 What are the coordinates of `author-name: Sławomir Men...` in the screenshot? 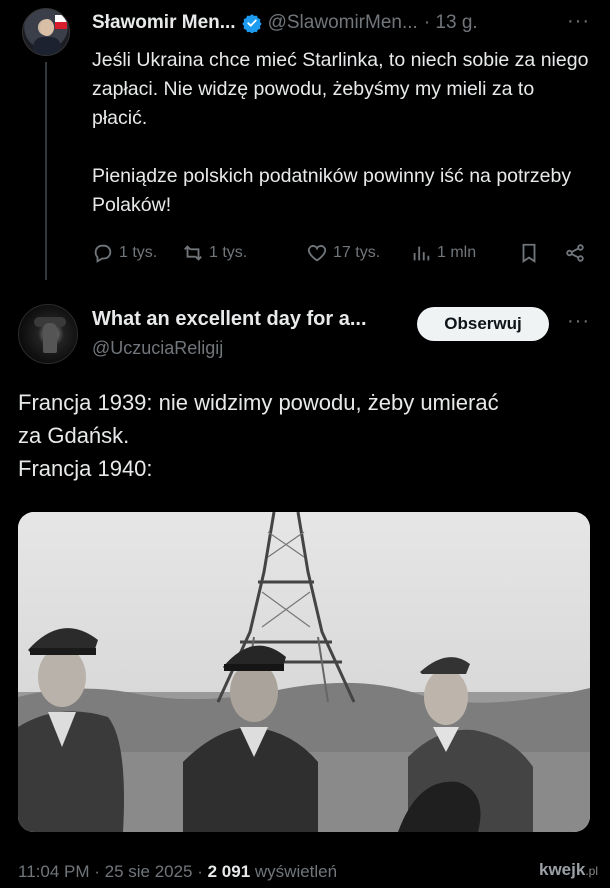 It's located at (164, 23).